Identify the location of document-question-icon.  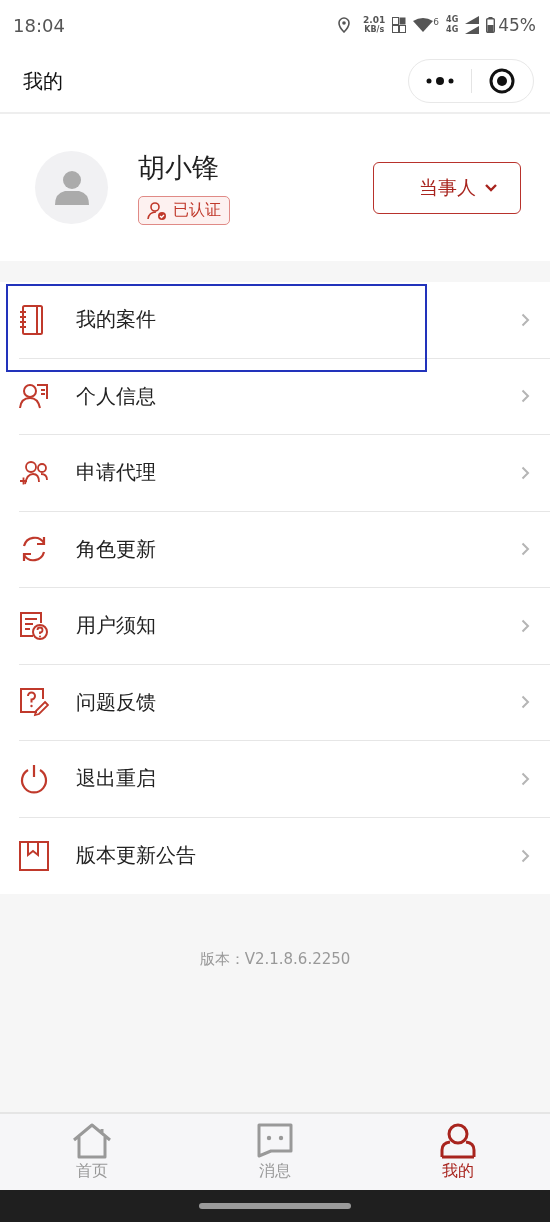
(34, 625).